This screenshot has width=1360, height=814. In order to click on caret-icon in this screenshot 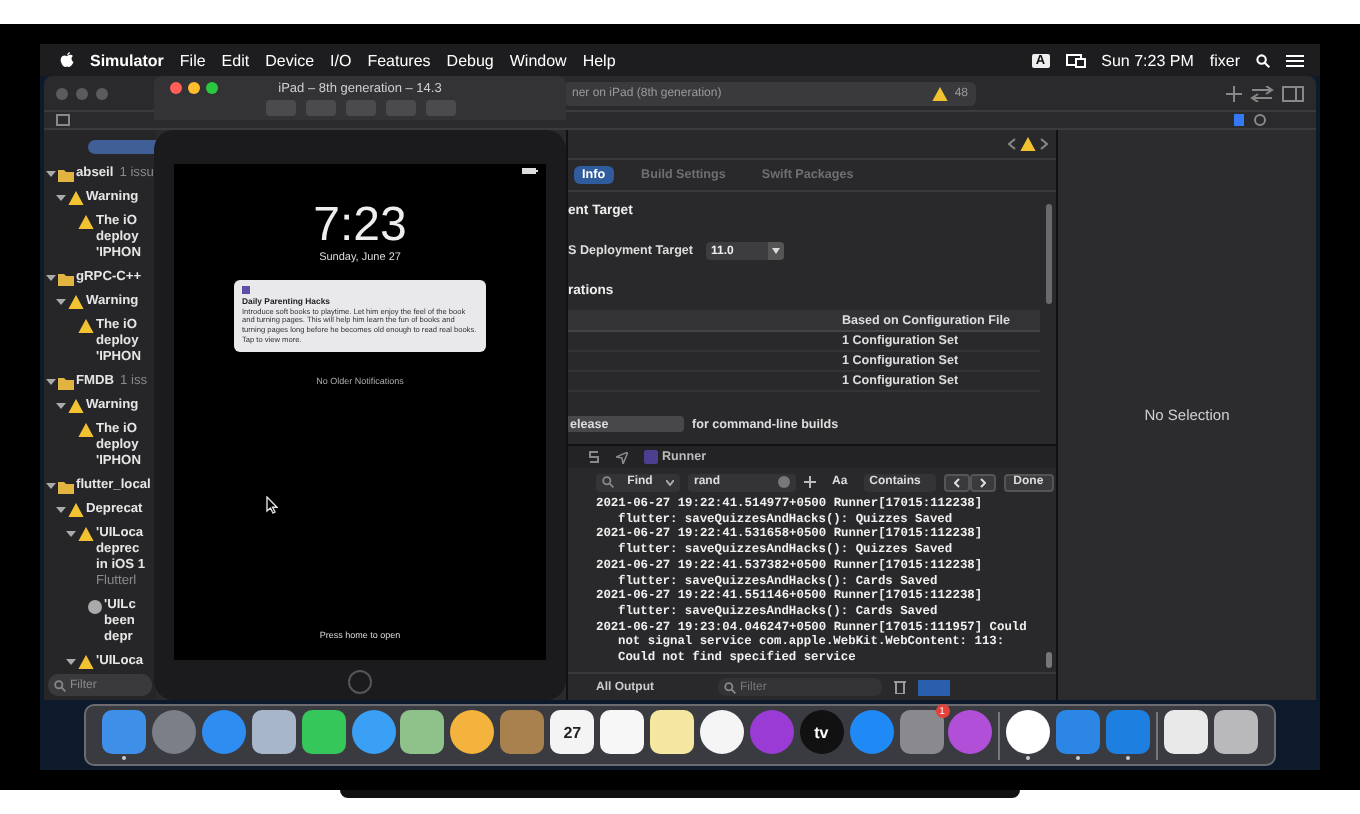, I will do `click(775, 251)`.